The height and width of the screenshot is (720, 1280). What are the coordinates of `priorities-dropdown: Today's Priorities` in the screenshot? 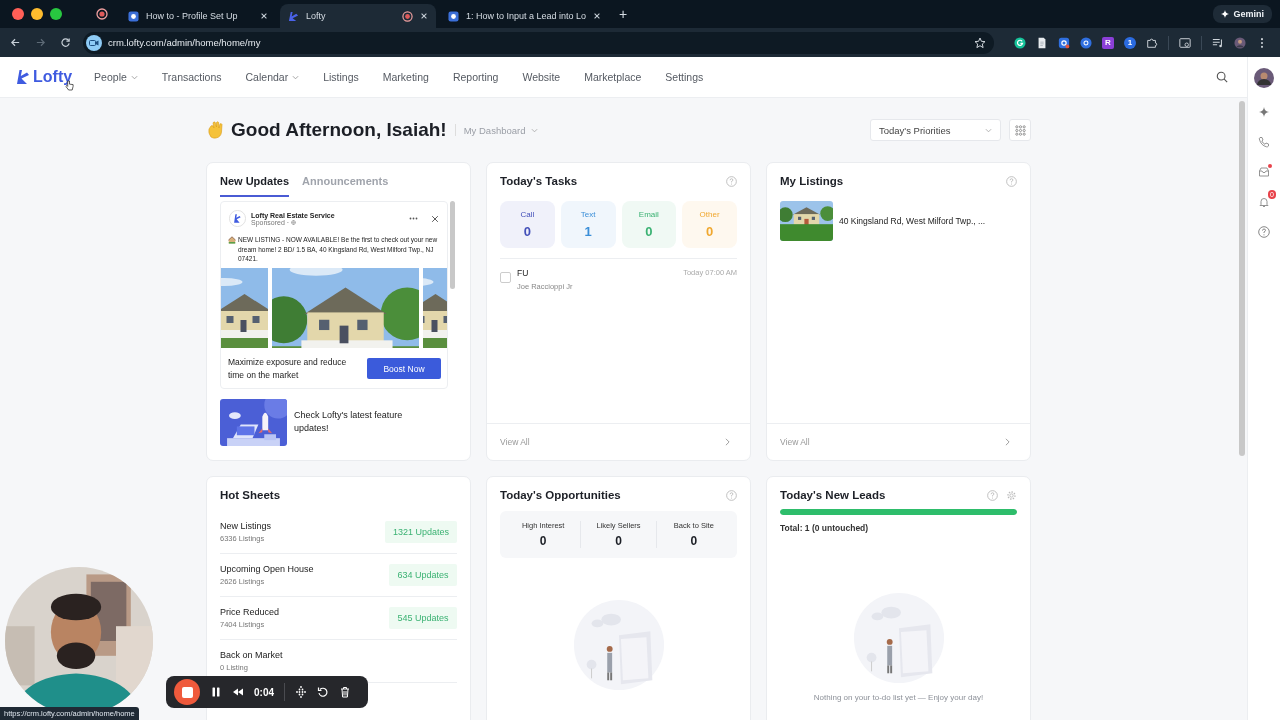 It's located at (935, 130).